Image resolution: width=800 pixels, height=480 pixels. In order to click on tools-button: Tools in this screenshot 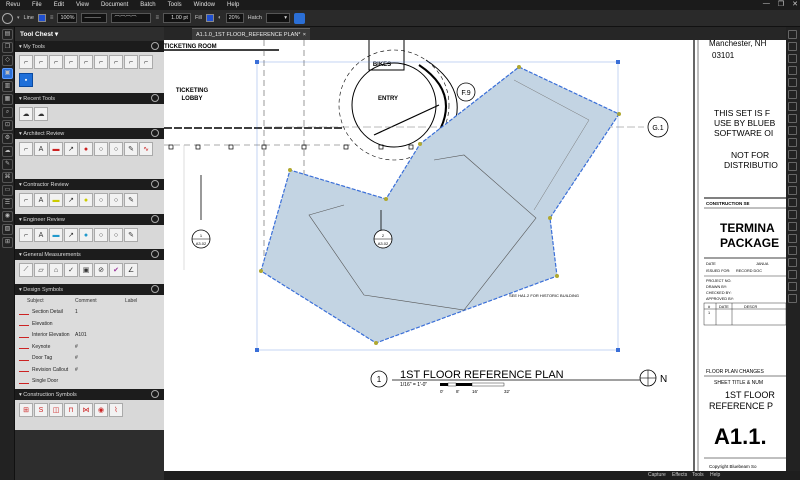, I will do `click(698, 475)`.